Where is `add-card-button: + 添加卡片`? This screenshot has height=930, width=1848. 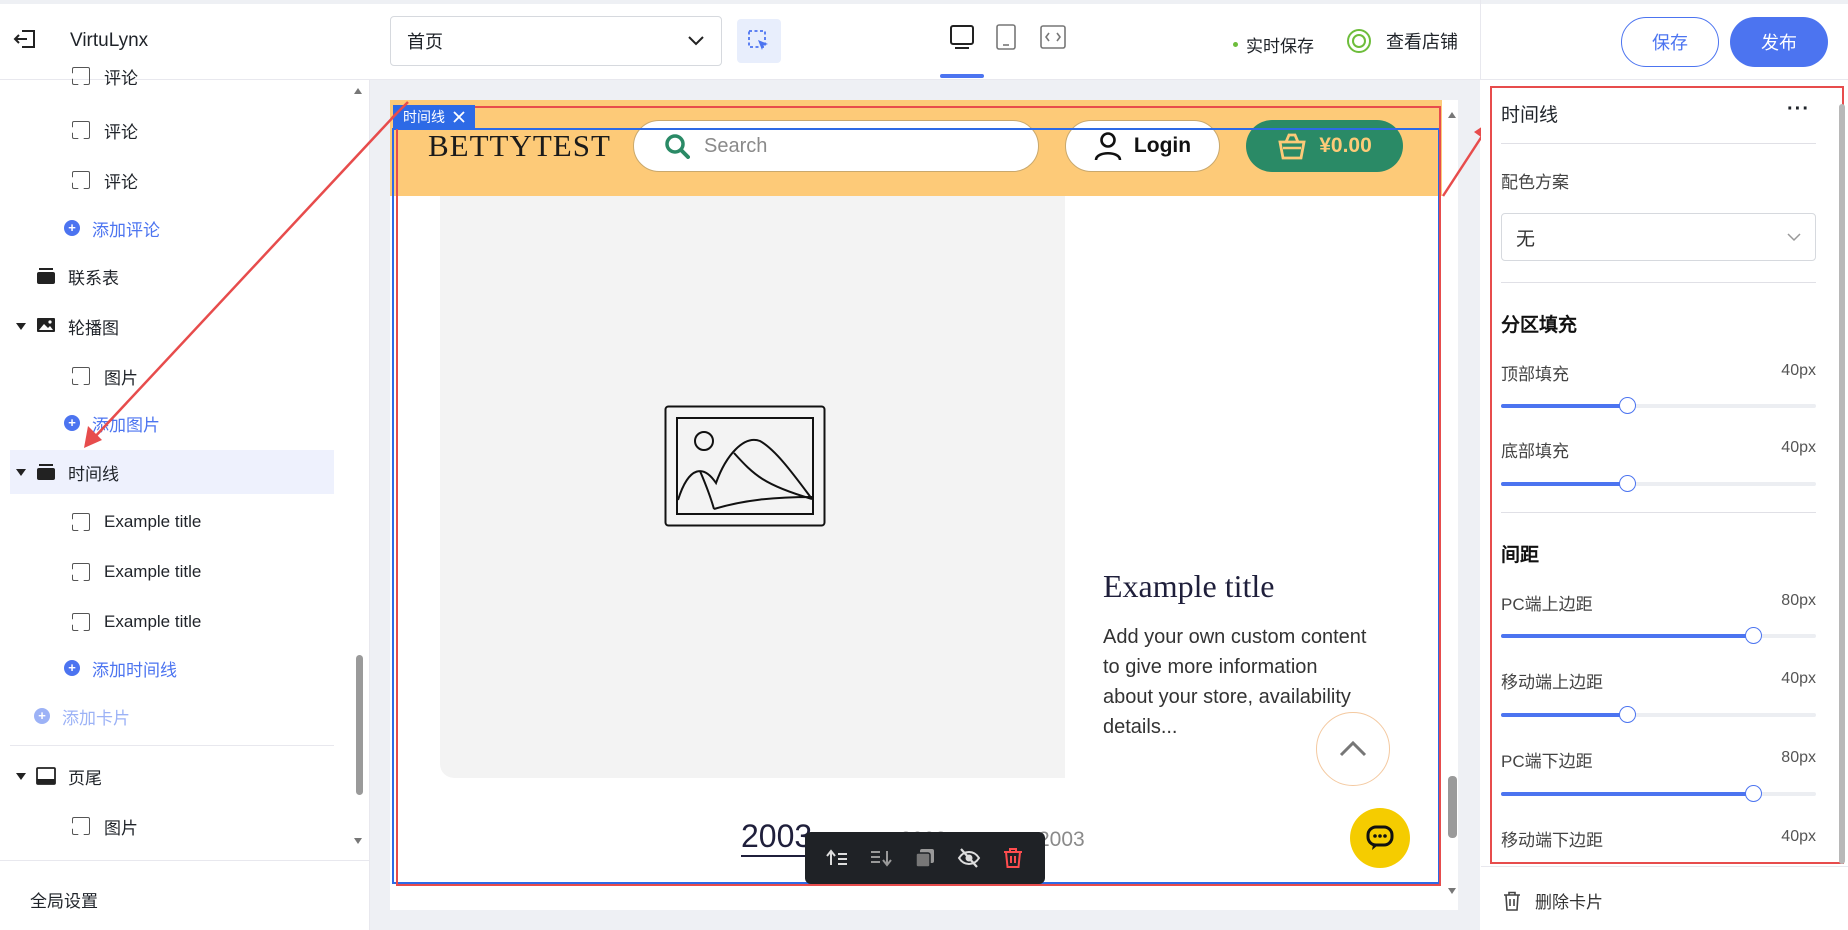 add-card-button: + 添加卡片 is located at coordinates (82, 716).